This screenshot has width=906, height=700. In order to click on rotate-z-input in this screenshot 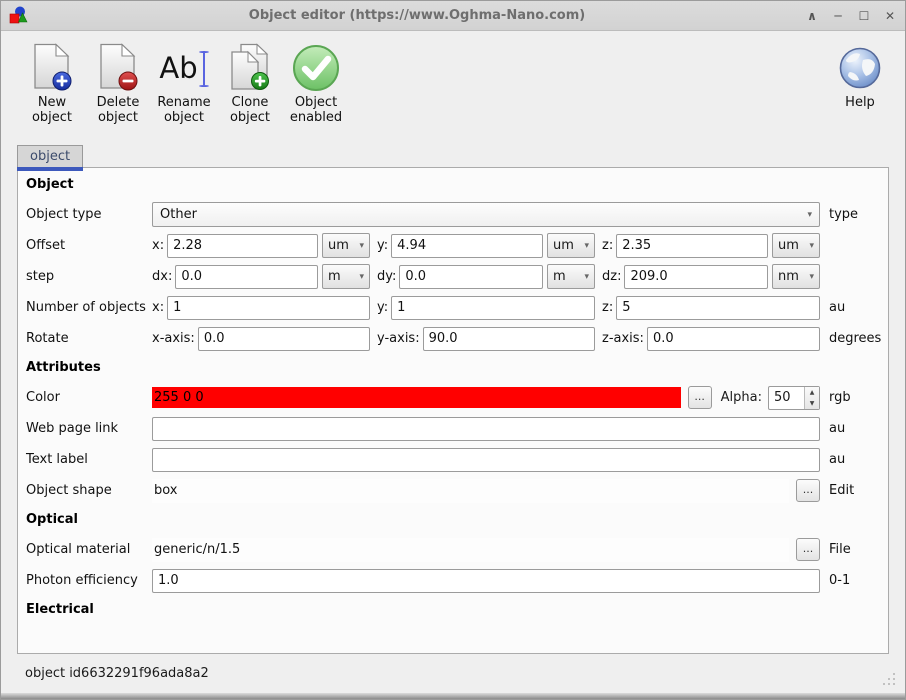, I will do `click(733, 338)`.